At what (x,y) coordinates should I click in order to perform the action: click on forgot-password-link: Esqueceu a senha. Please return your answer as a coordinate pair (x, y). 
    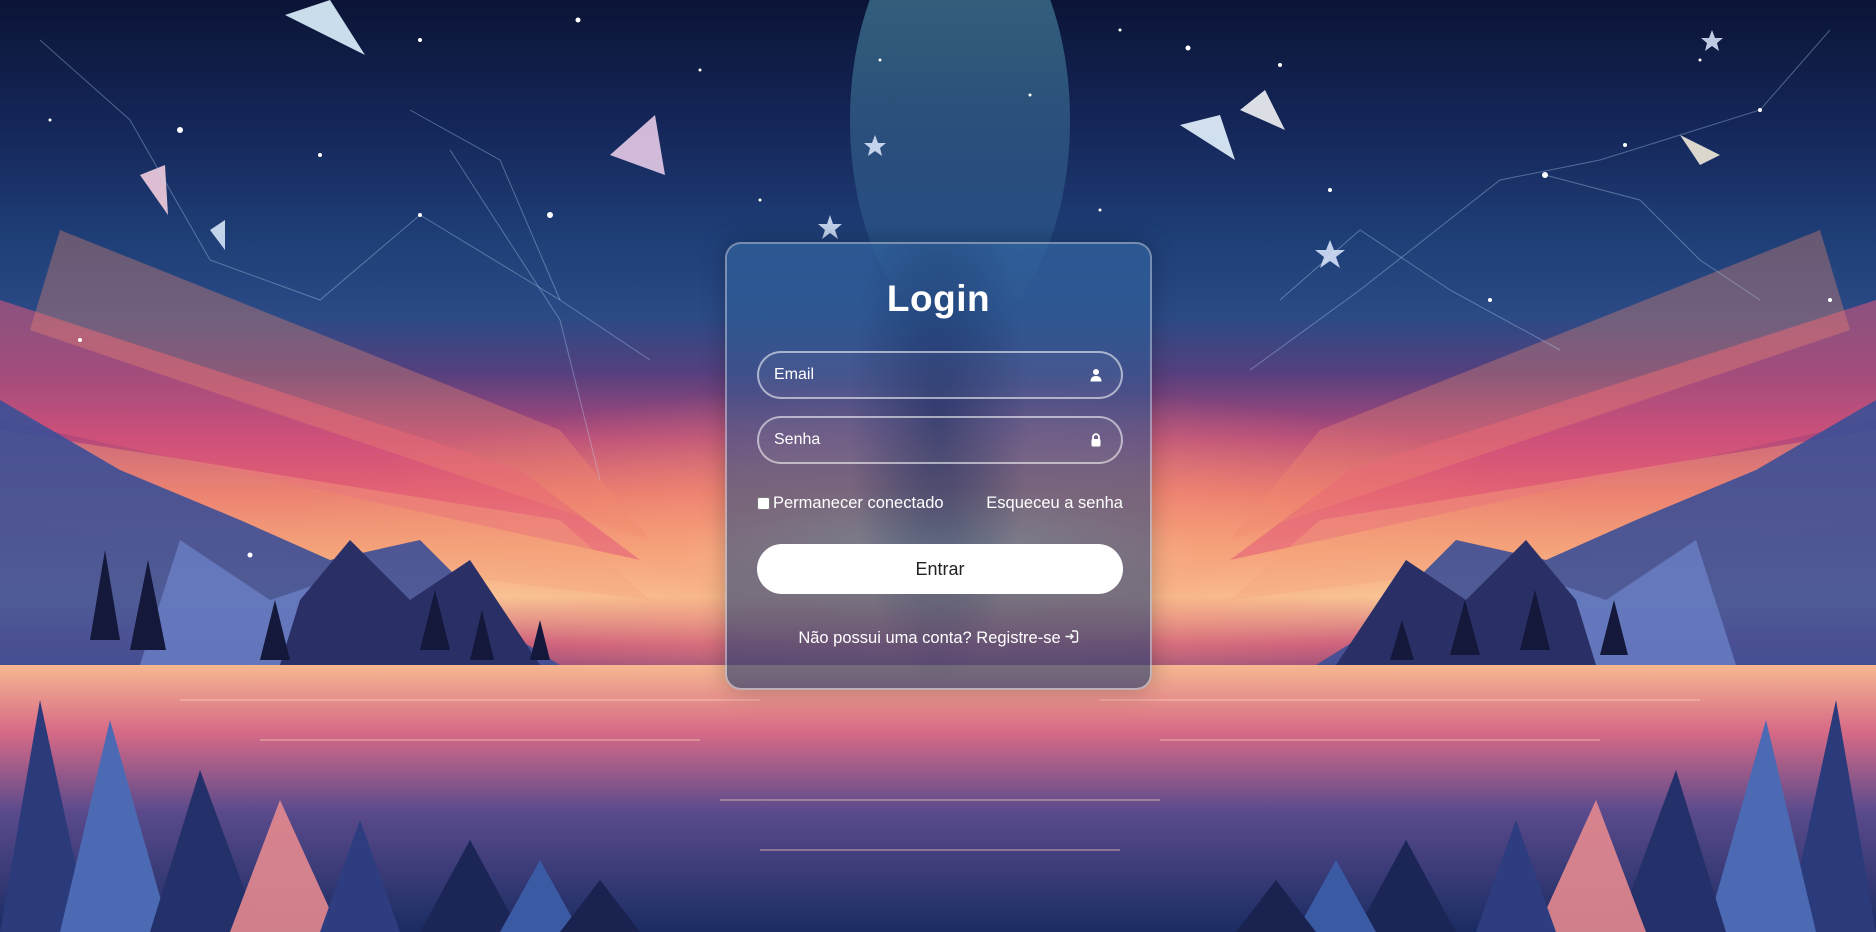
    Looking at the image, I should click on (1054, 503).